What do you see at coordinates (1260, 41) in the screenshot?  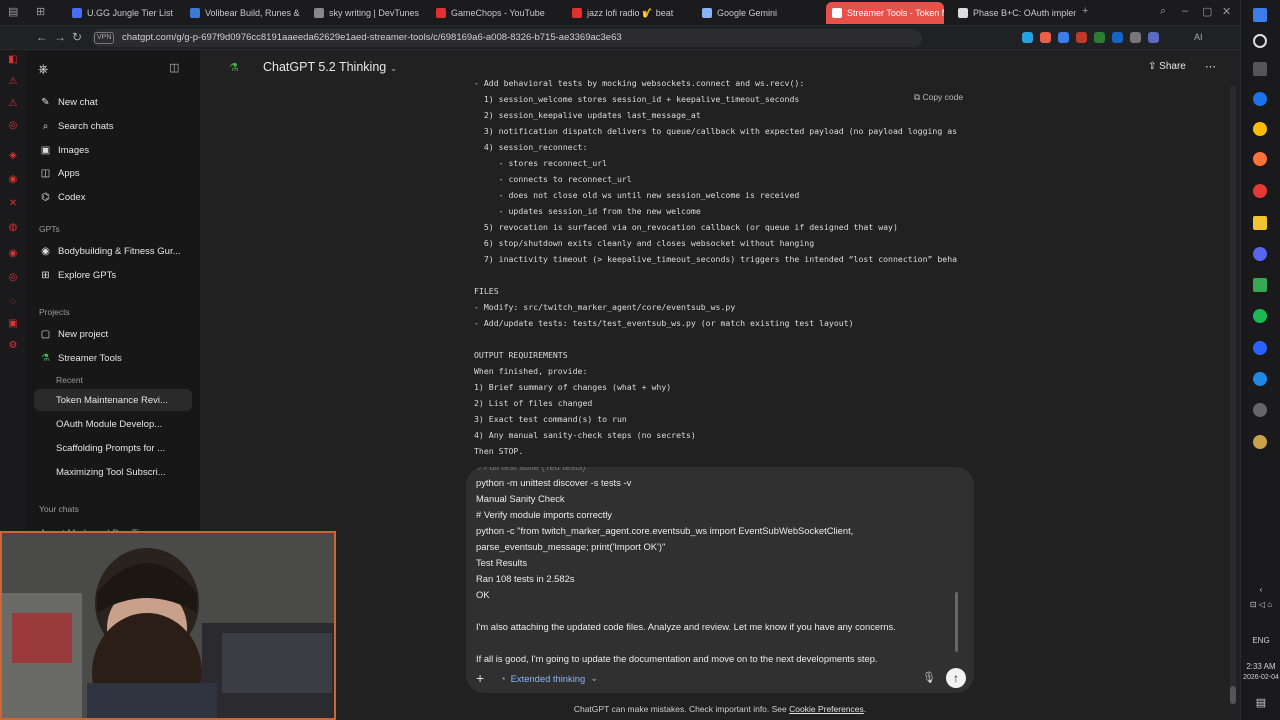 I see `search-icon` at bounding box center [1260, 41].